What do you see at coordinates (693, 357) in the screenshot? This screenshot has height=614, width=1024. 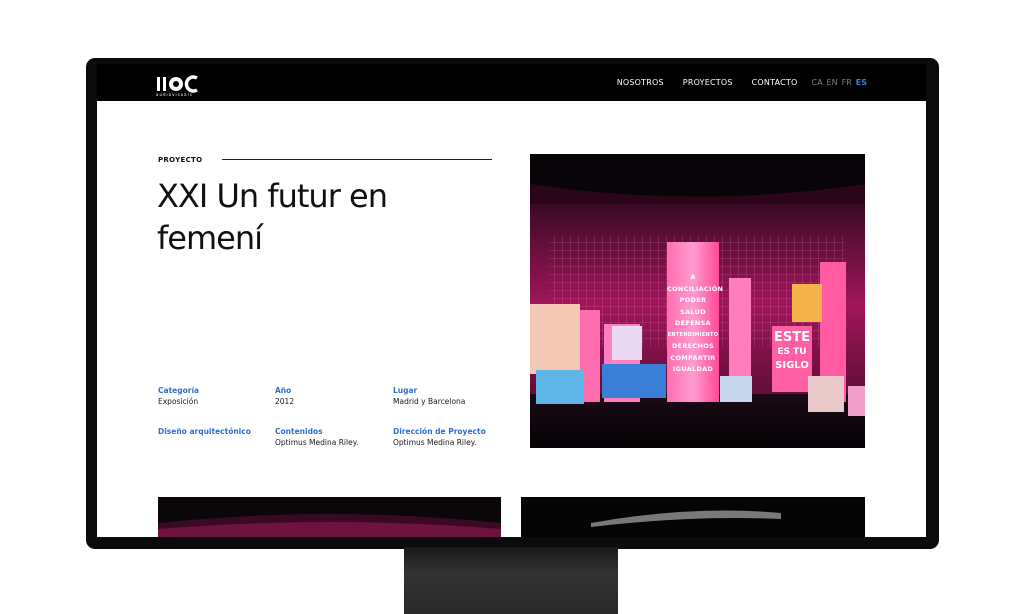 I see `hero-word: COMPARTIR` at bounding box center [693, 357].